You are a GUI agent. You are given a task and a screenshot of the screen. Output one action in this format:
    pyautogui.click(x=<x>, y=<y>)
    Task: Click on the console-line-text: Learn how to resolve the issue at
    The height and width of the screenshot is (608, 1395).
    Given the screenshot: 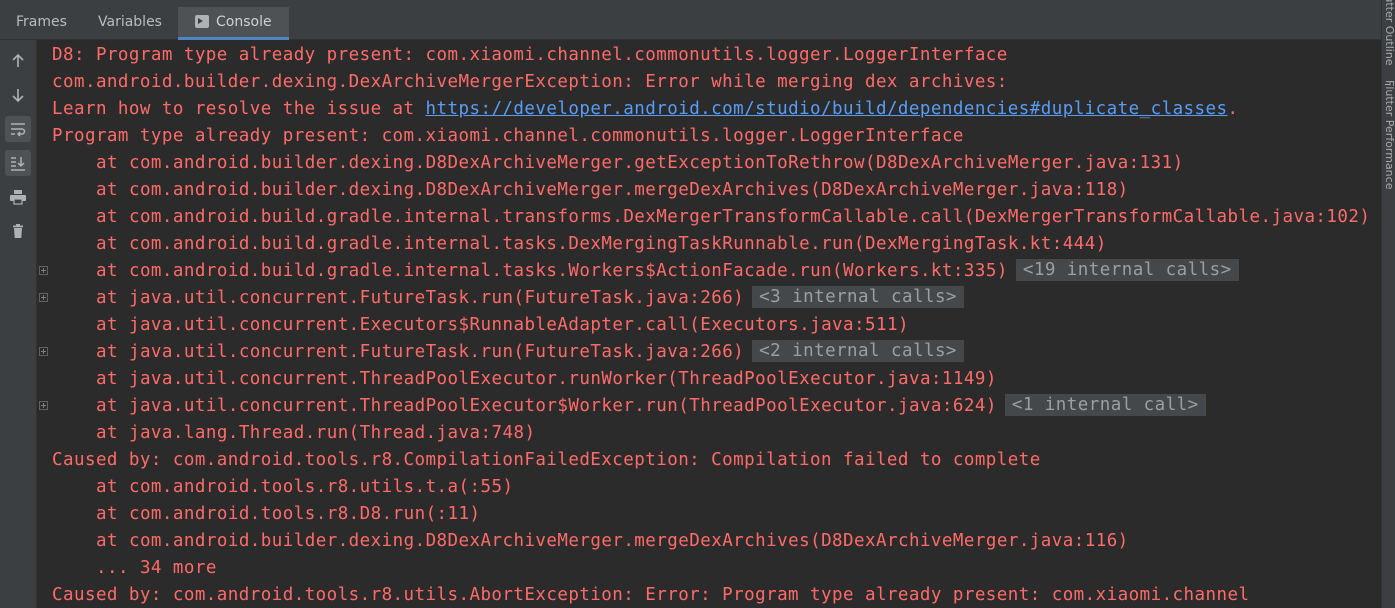 What is the action you would take?
    pyautogui.click(x=239, y=109)
    